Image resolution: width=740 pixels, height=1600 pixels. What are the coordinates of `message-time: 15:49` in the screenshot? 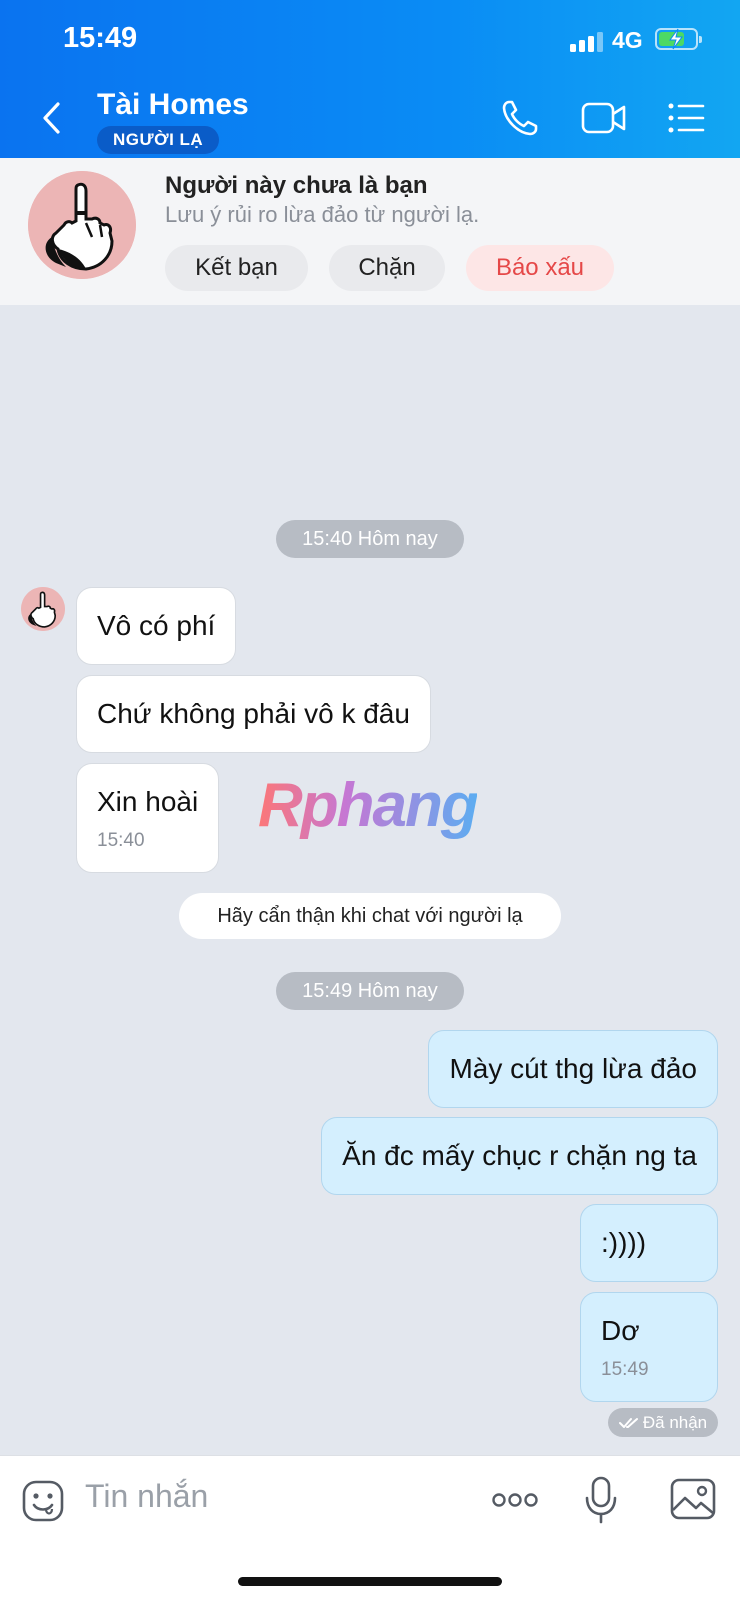 It's located at (625, 1369).